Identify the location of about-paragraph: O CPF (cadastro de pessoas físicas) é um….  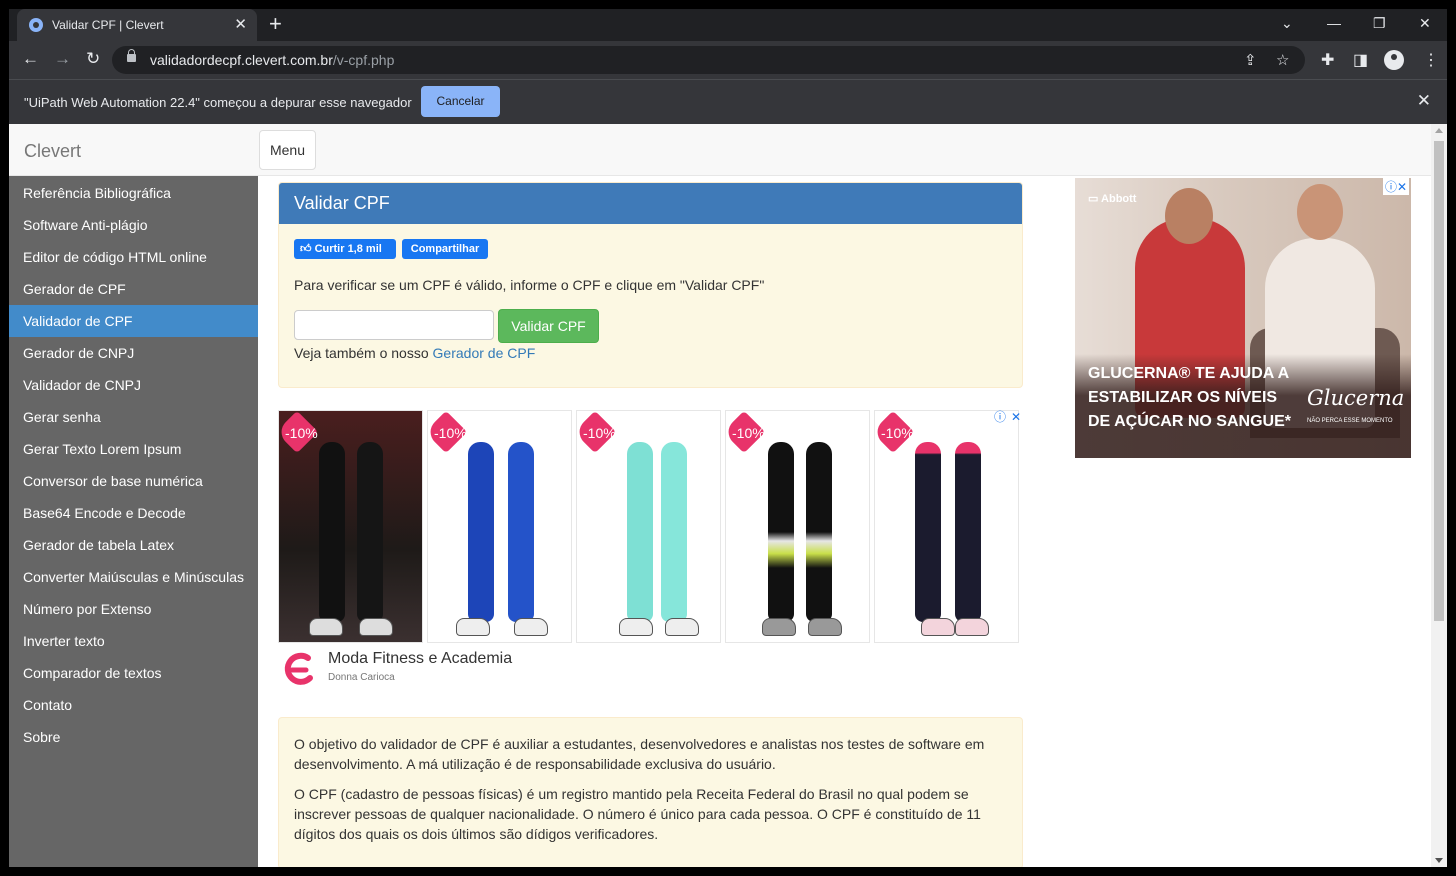
(637, 814).